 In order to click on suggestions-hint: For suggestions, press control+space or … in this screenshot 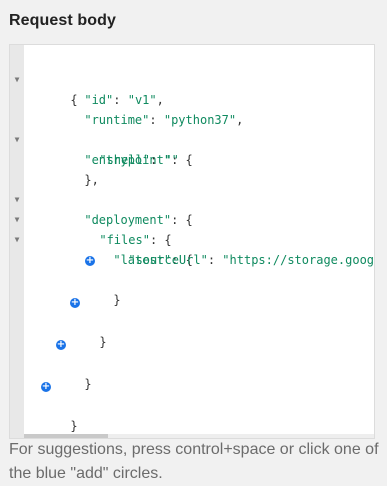, I will do `click(194, 461)`.